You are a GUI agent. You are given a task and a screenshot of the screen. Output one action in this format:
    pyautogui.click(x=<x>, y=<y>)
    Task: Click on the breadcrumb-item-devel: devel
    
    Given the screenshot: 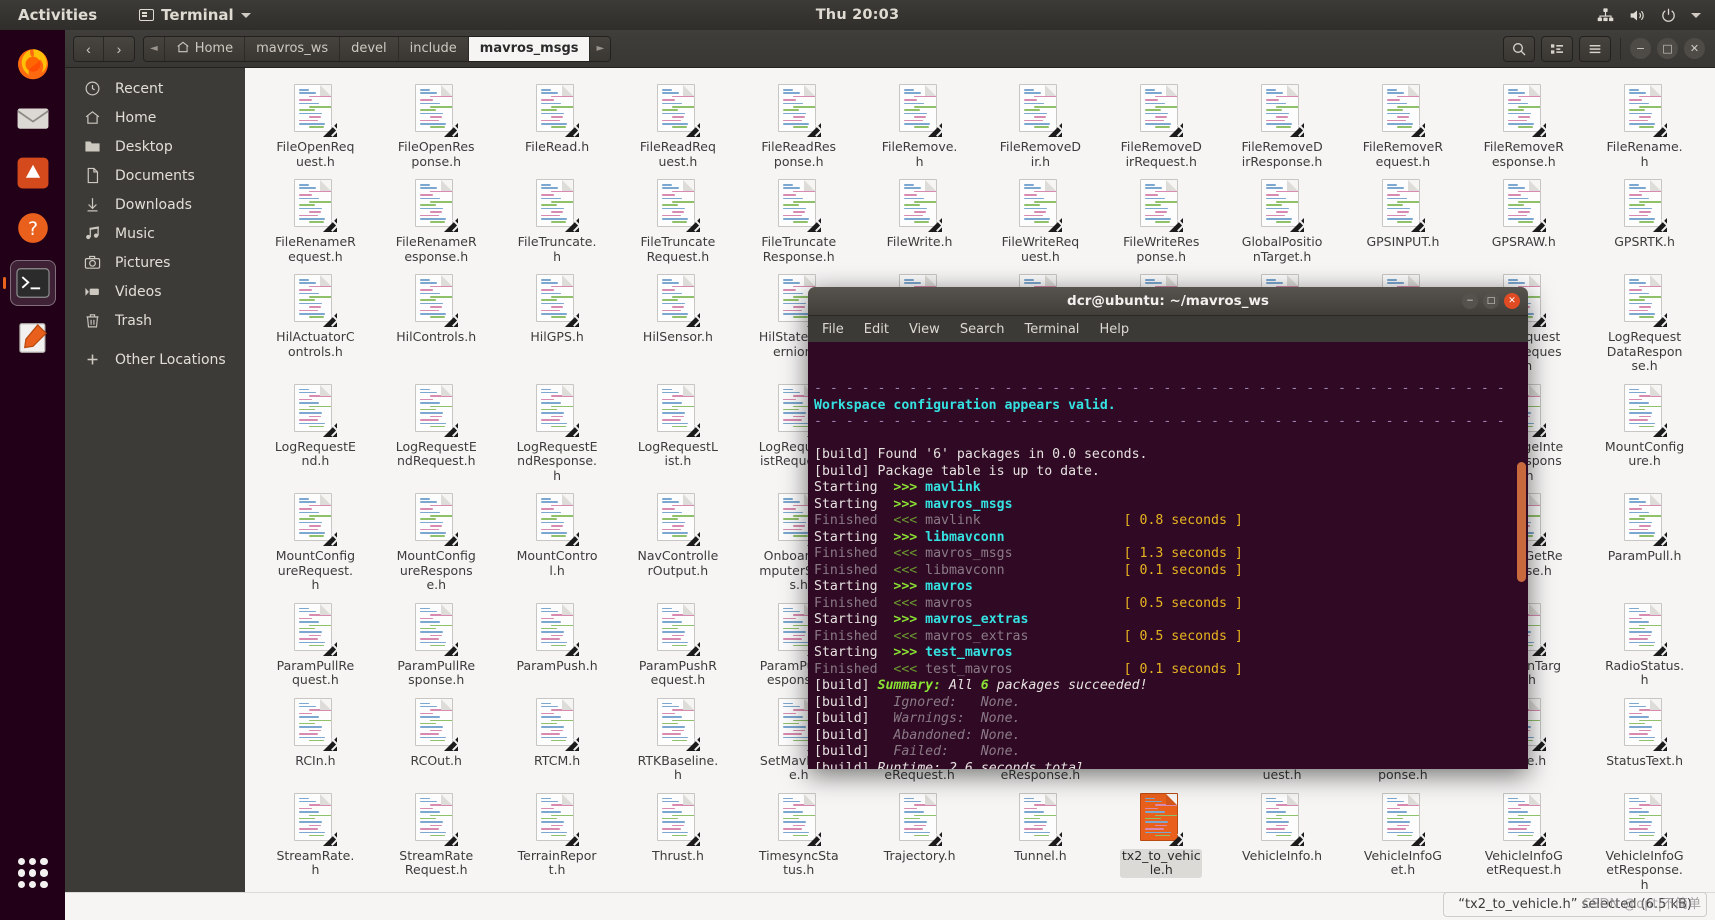 What is the action you would take?
    pyautogui.click(x=369, y=48)
    